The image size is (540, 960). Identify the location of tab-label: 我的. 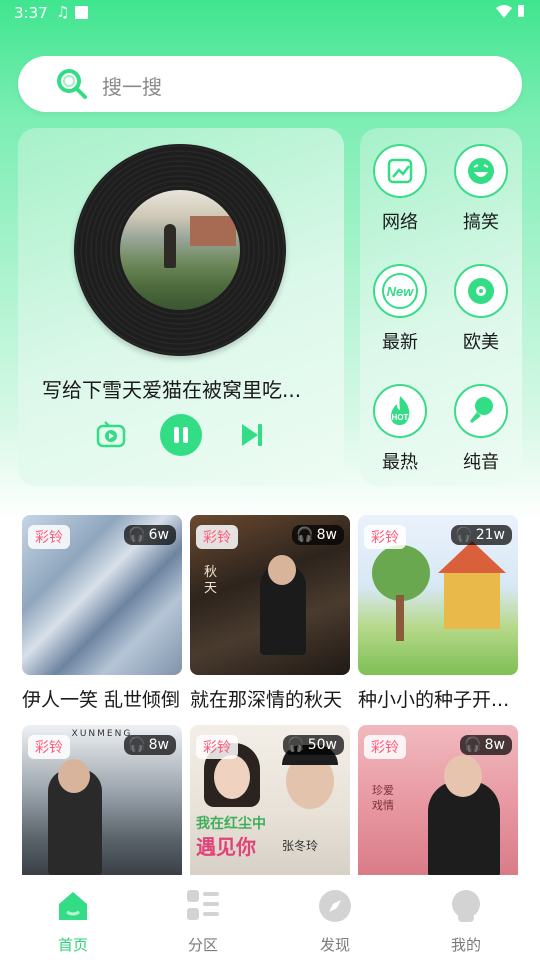
(465, 945).